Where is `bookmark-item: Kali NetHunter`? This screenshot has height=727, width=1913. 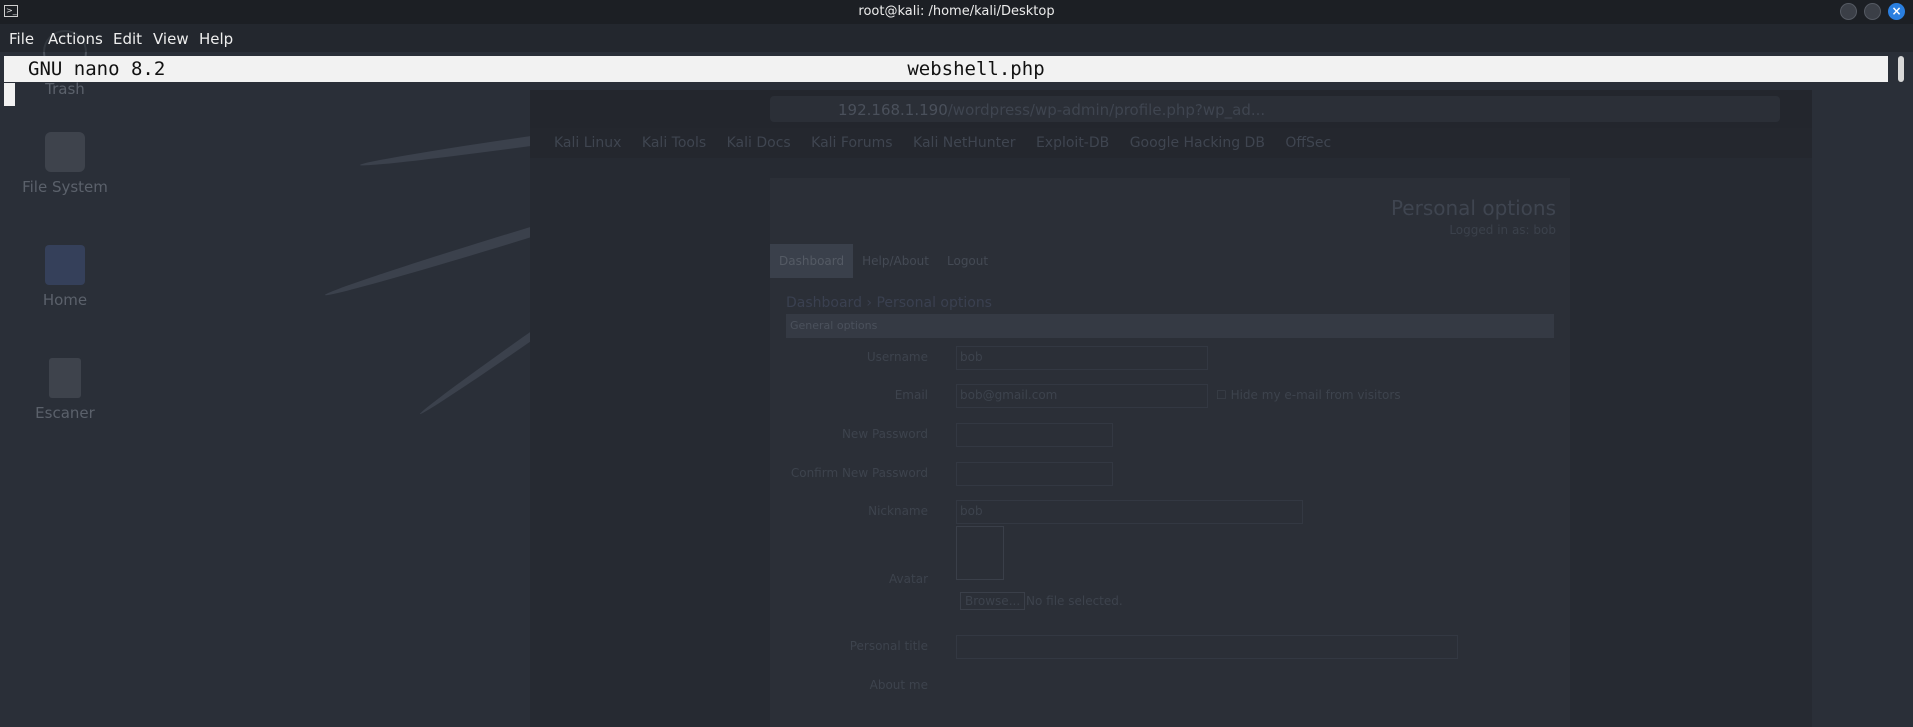 bookmark-item: Kali NetHunter is located at coordinates (964, 143).